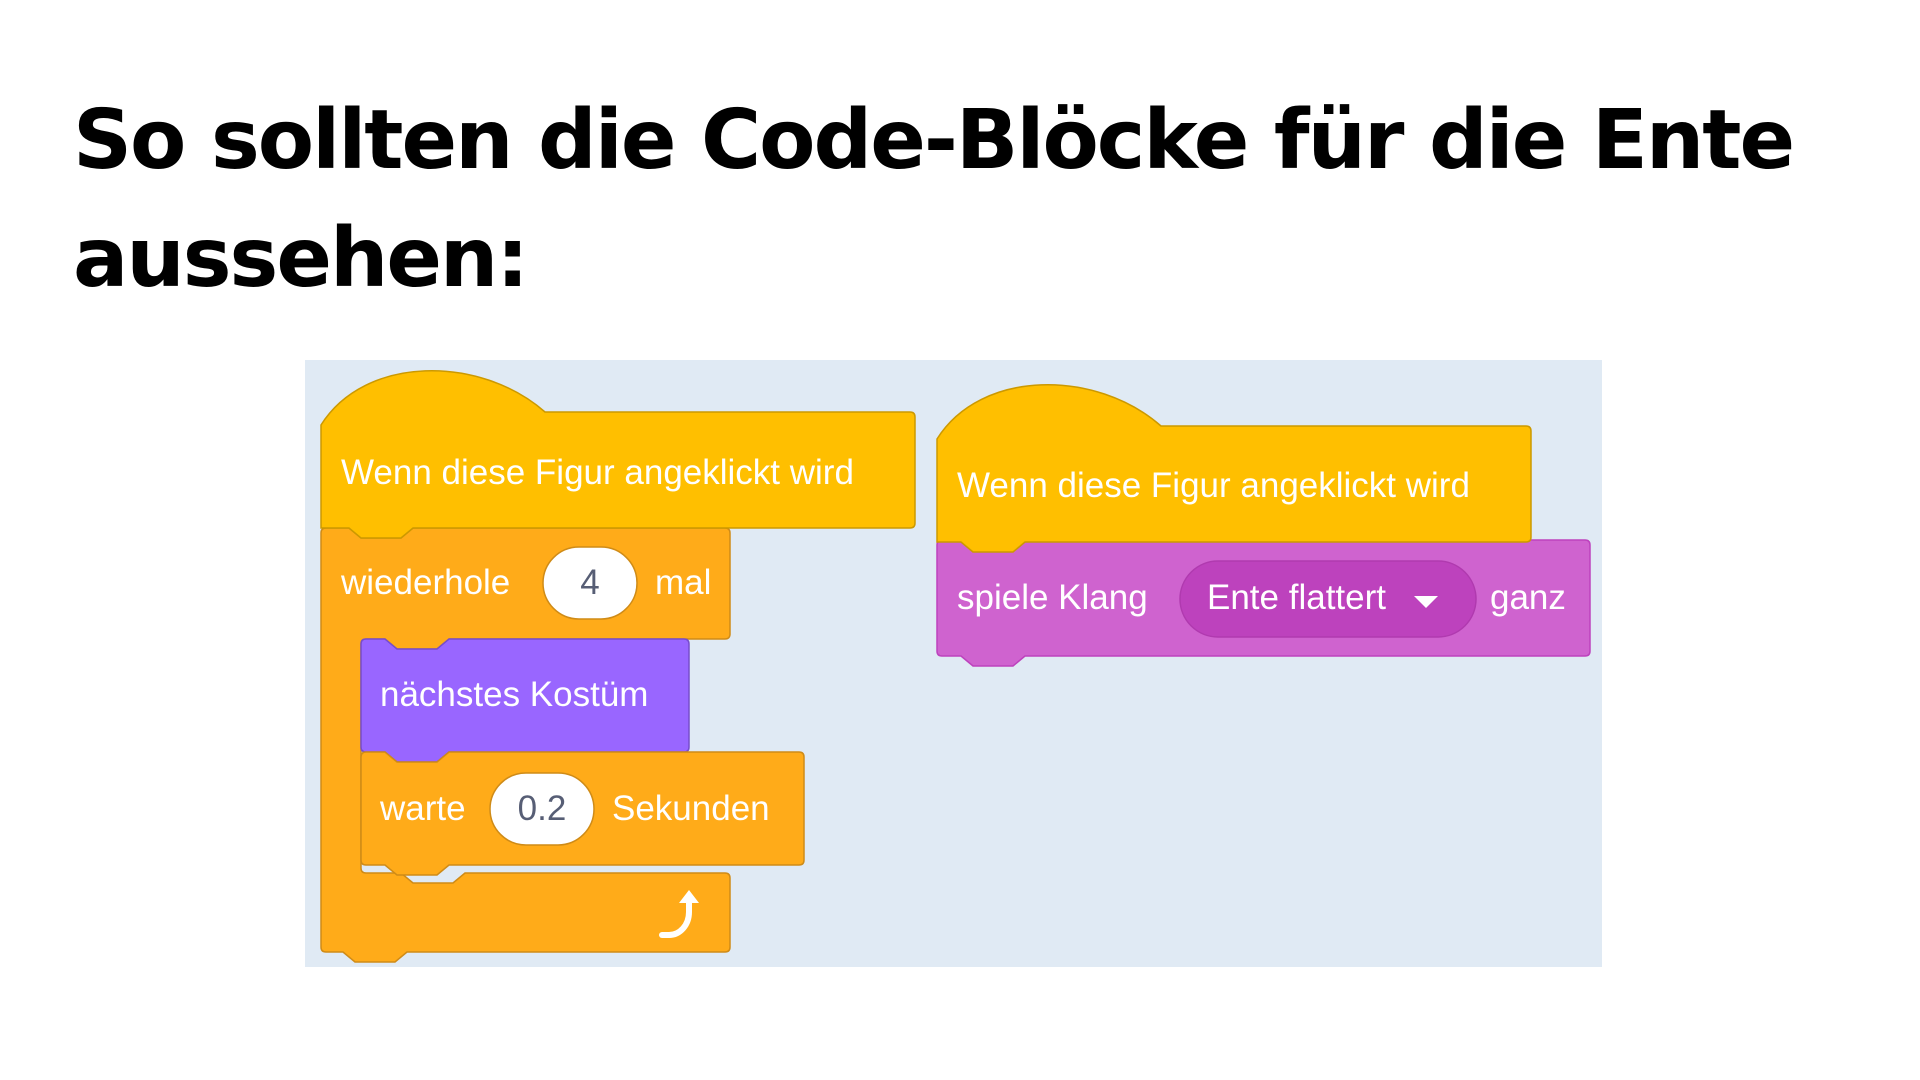 The image size is (1920, 1080). Describe the element at coordinates (1296, 597) in the screenshot. I see `sound-dropdown-value: Ente flattert` at that location.